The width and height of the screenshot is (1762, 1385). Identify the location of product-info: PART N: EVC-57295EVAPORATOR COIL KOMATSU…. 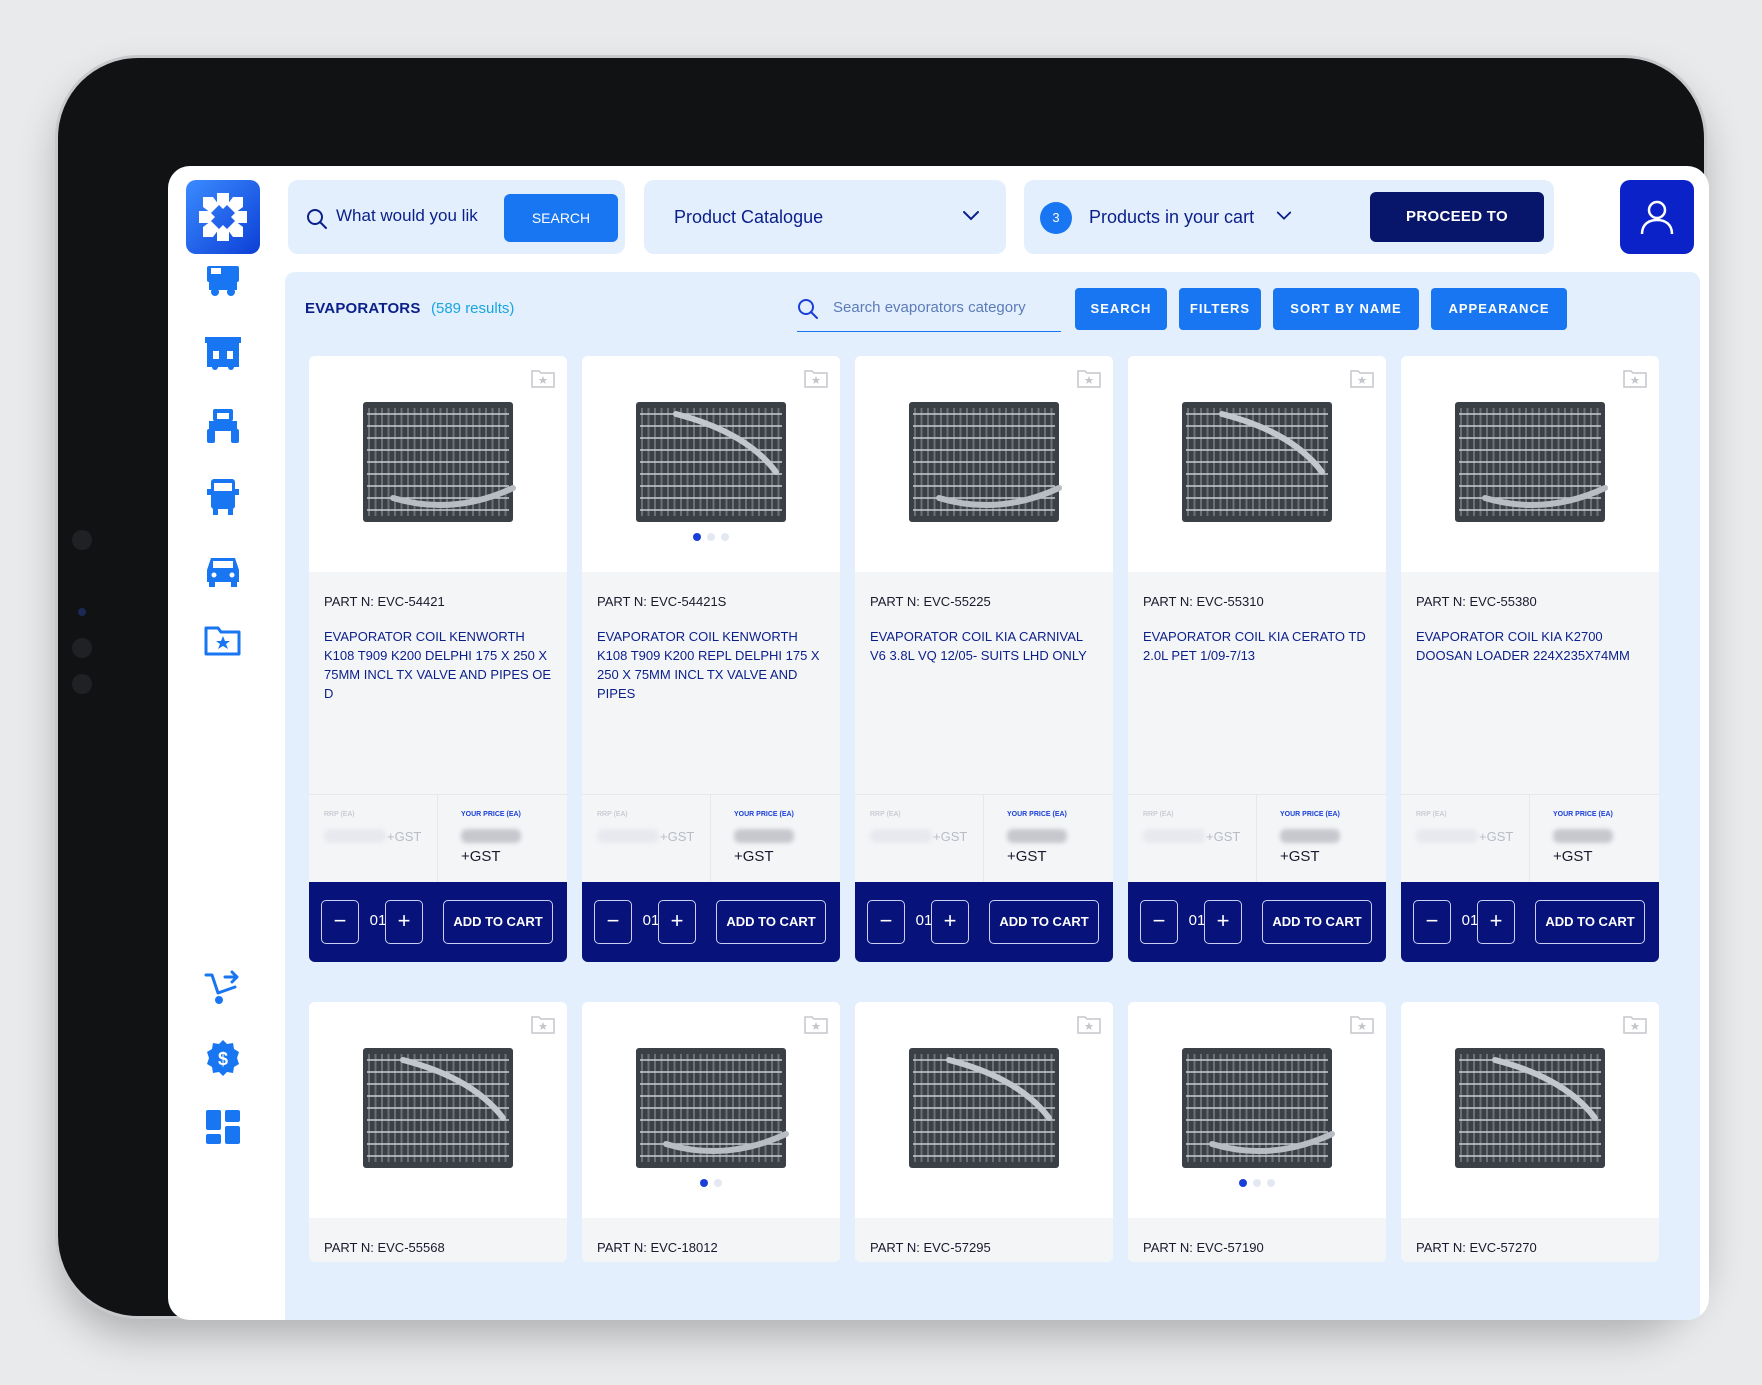
(984, 1240).